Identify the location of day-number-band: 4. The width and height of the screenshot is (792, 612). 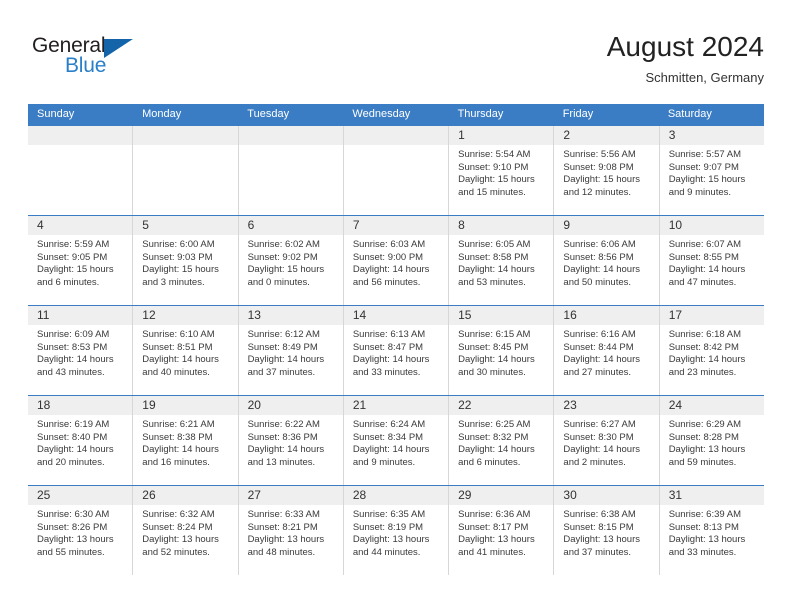
(80, 225).